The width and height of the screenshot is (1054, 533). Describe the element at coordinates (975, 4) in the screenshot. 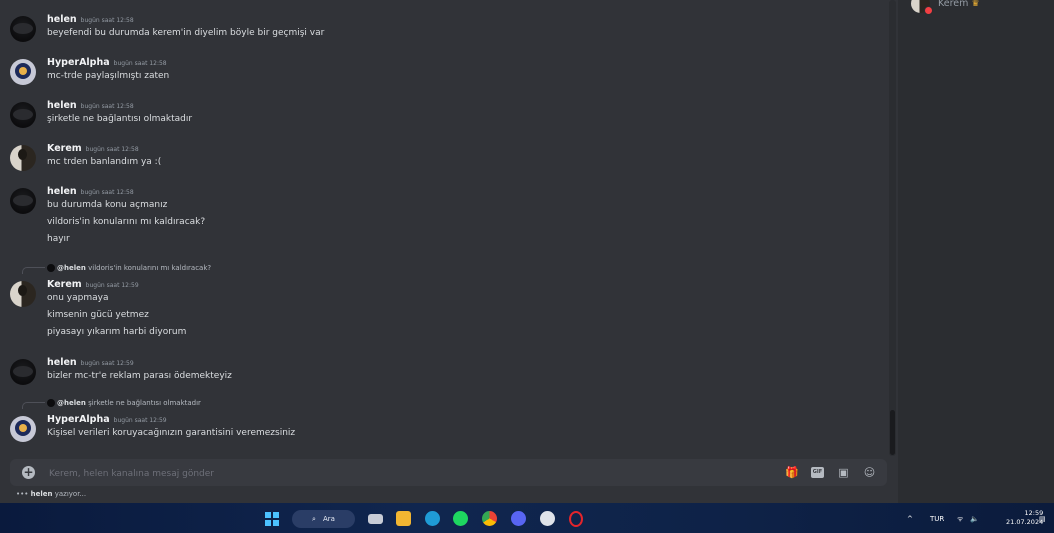

I see `crown-icon: ♛` at that location.